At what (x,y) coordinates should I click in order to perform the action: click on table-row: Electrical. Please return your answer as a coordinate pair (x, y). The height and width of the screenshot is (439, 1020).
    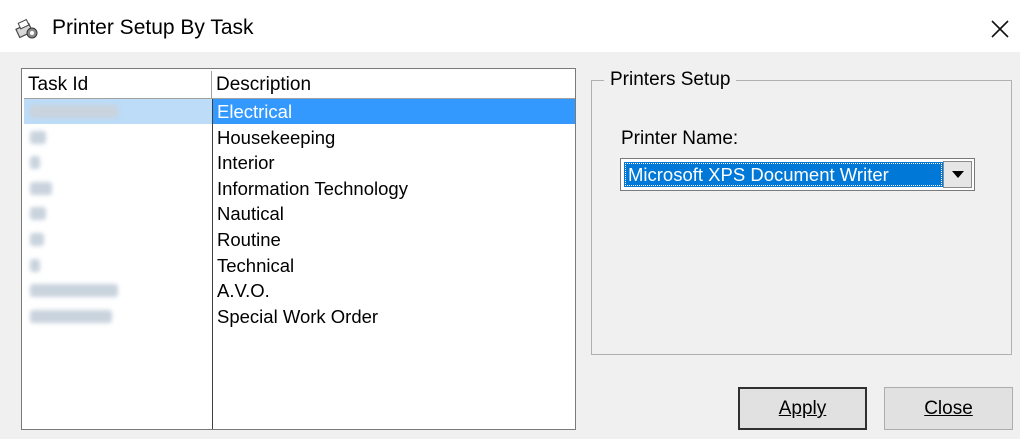
    Looking at the image, I should click on (299, 111).